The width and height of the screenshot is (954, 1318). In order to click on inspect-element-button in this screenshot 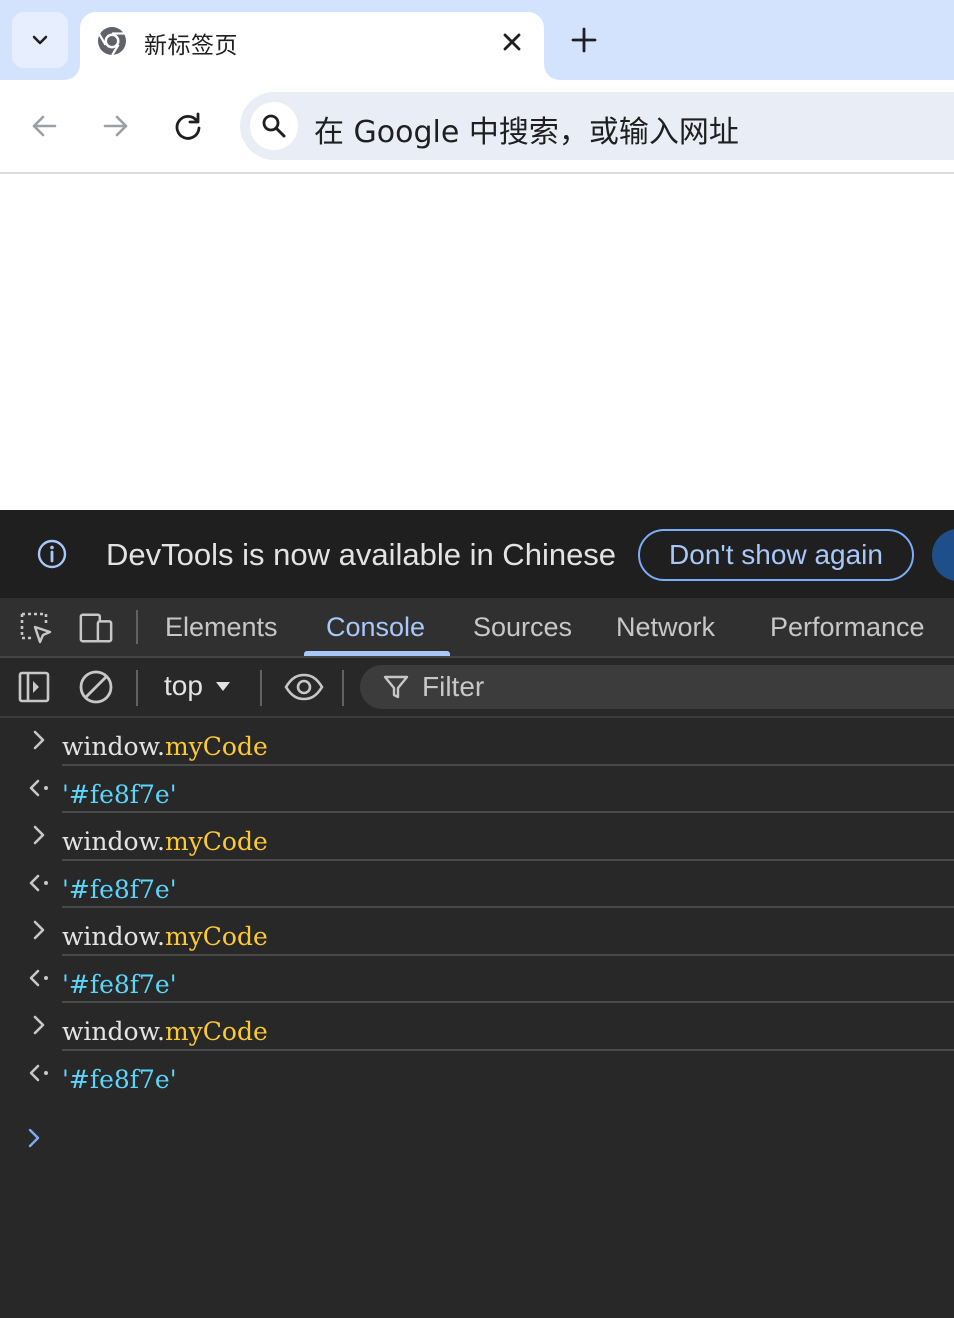, I will do `click(36, 628)`.